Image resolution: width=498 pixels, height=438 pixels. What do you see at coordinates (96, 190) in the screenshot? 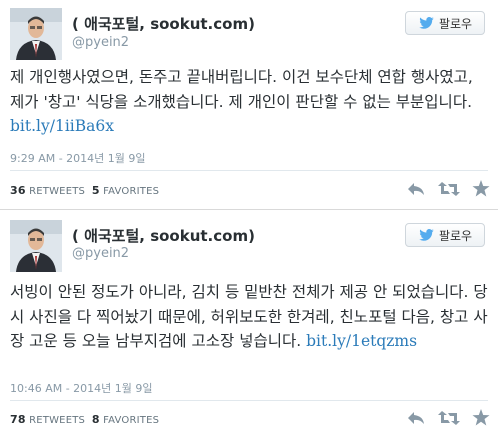
I see `favorites-count: 5` at bounding box center [96, 190].